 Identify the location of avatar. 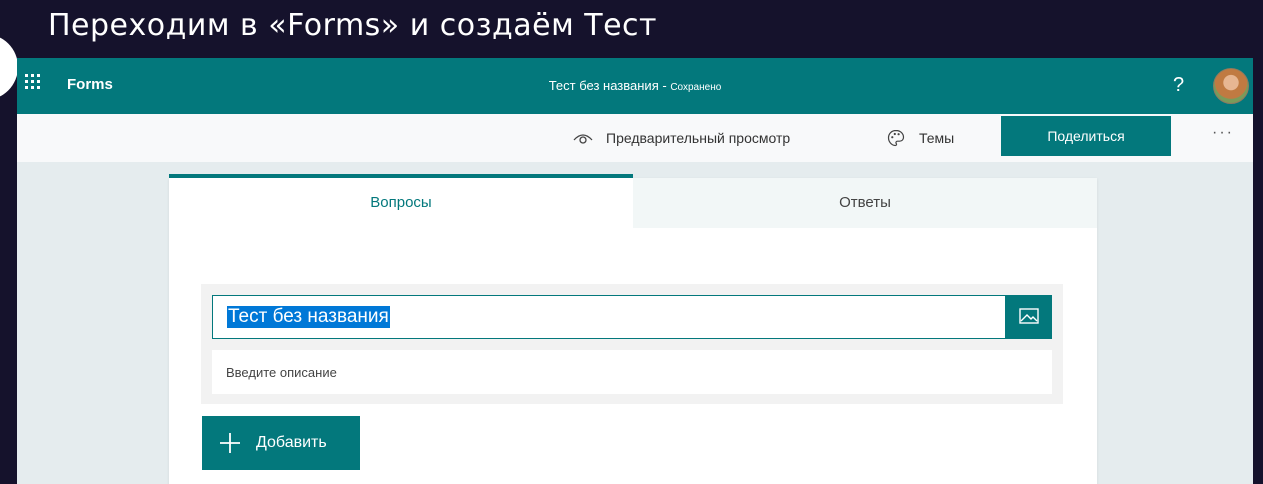
(1231, 86).